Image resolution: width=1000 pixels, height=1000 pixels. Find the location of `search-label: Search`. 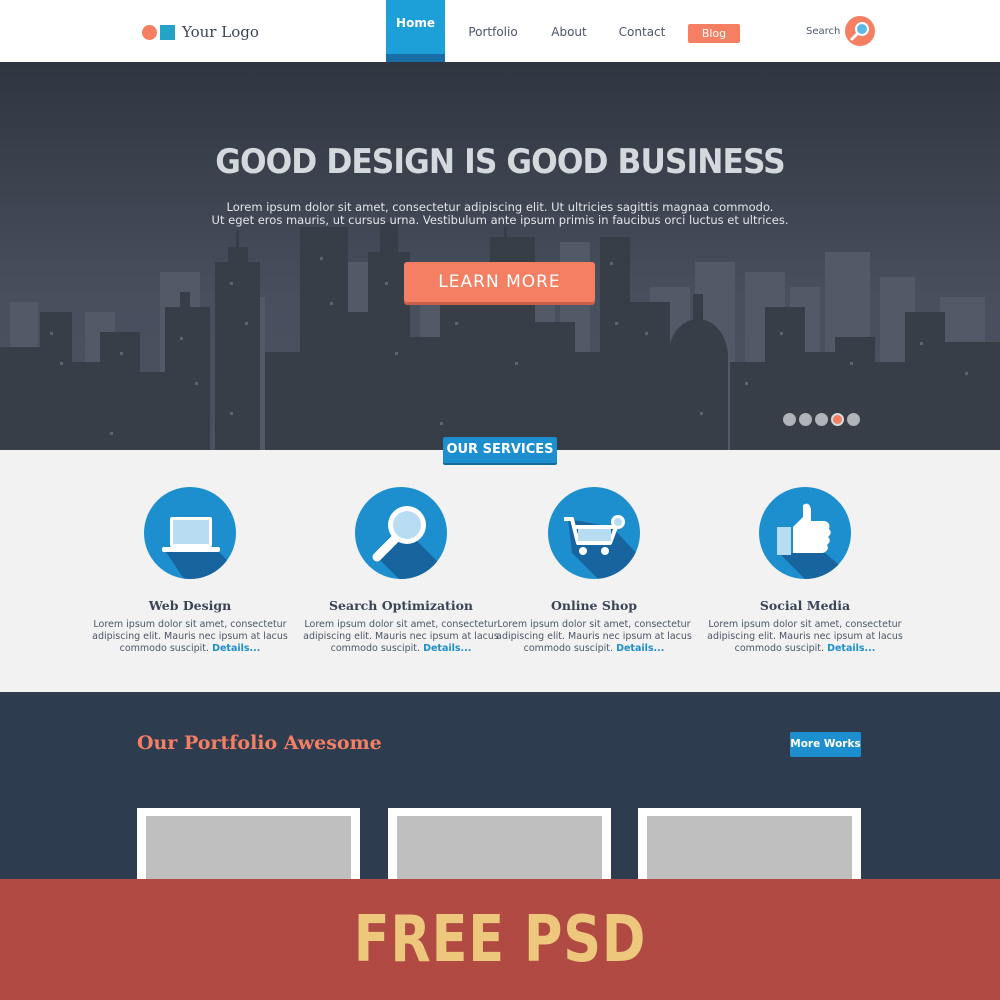

search-label: Search is located at coordinates (823, 31).